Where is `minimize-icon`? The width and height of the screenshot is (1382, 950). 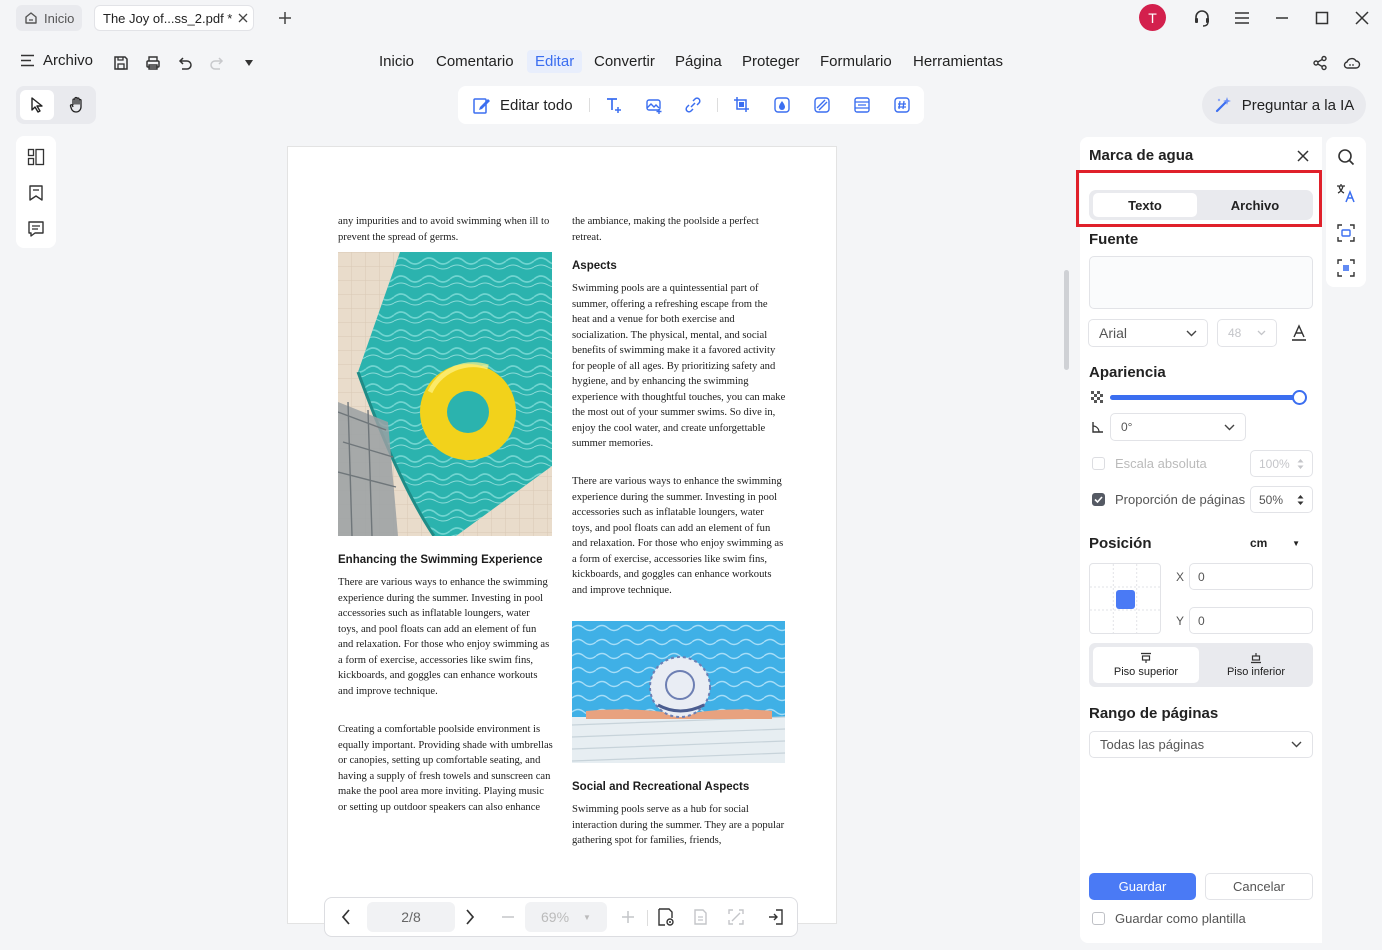 minimize-icon is located at coordinates (1282, 18).